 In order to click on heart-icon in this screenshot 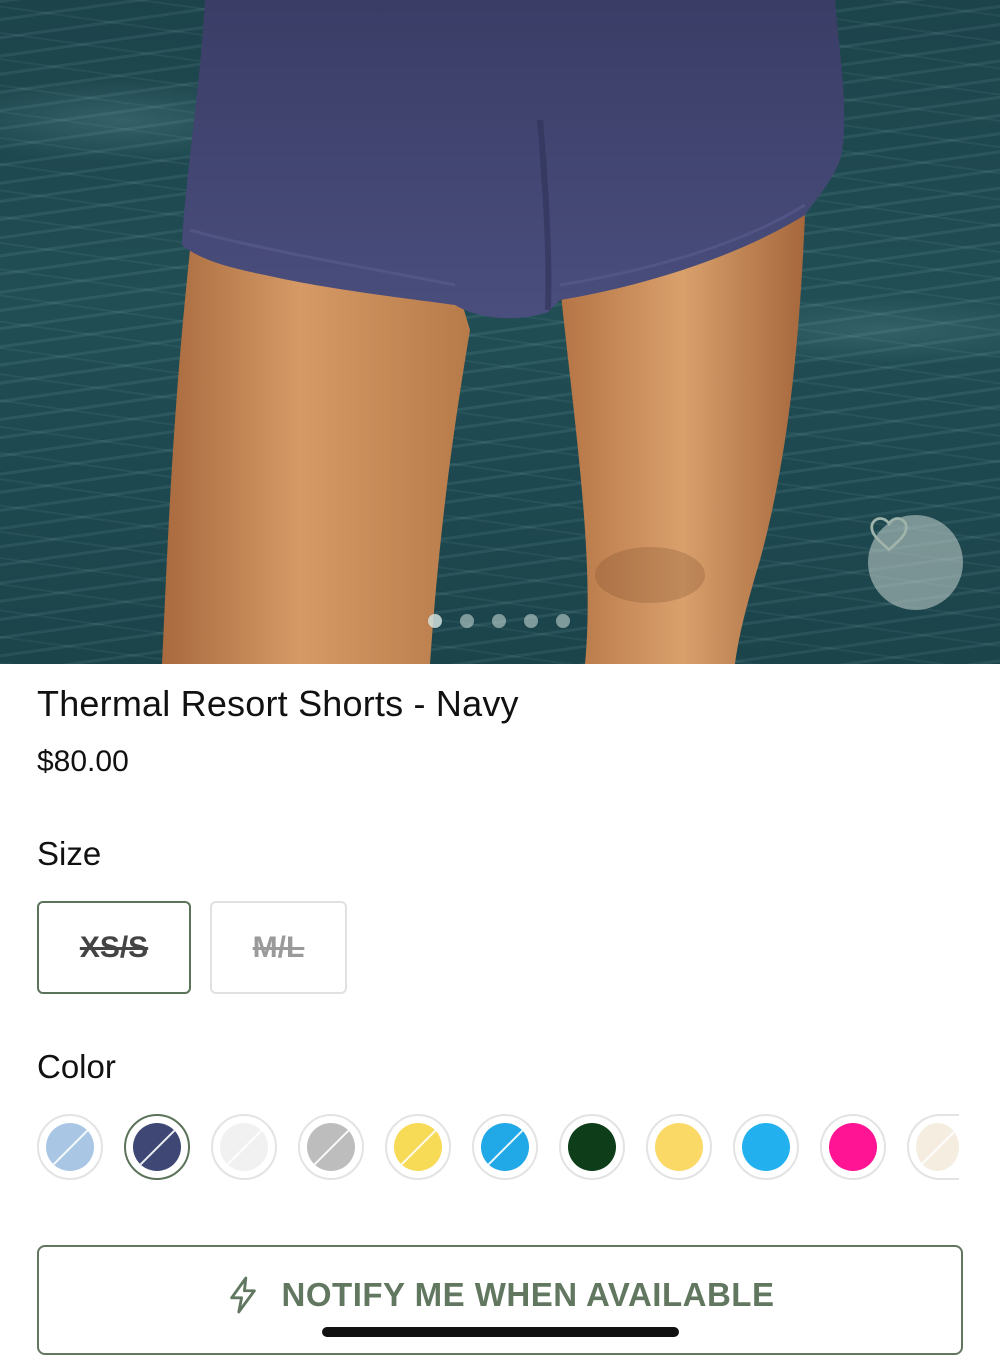, I will do `click(889, 534)`.